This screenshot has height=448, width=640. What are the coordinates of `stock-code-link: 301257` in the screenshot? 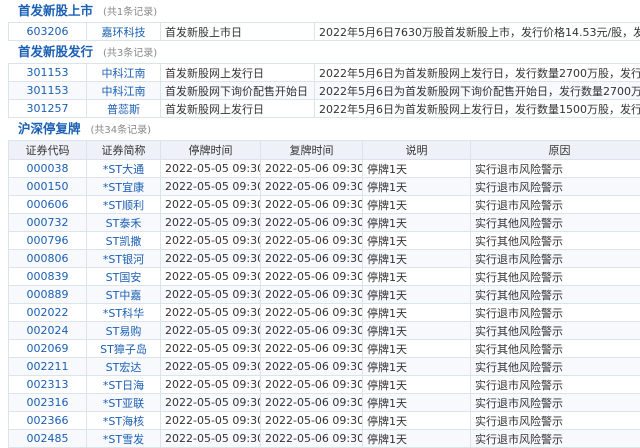 It's located at (48, 109).